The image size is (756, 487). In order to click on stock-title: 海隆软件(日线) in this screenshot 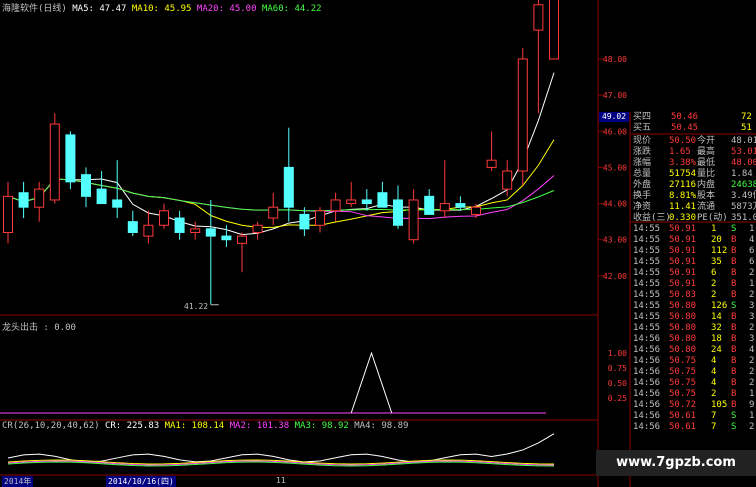, I will do `click(34, 9)`.